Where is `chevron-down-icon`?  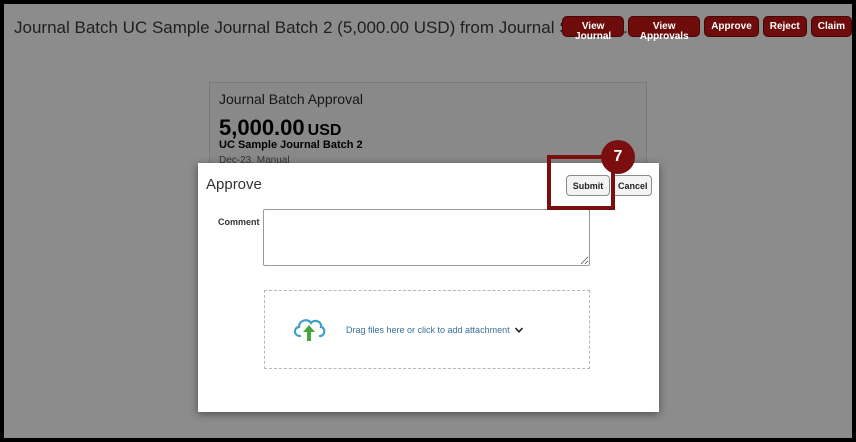 chevron-down-icon is located at coordinates (519, 330).